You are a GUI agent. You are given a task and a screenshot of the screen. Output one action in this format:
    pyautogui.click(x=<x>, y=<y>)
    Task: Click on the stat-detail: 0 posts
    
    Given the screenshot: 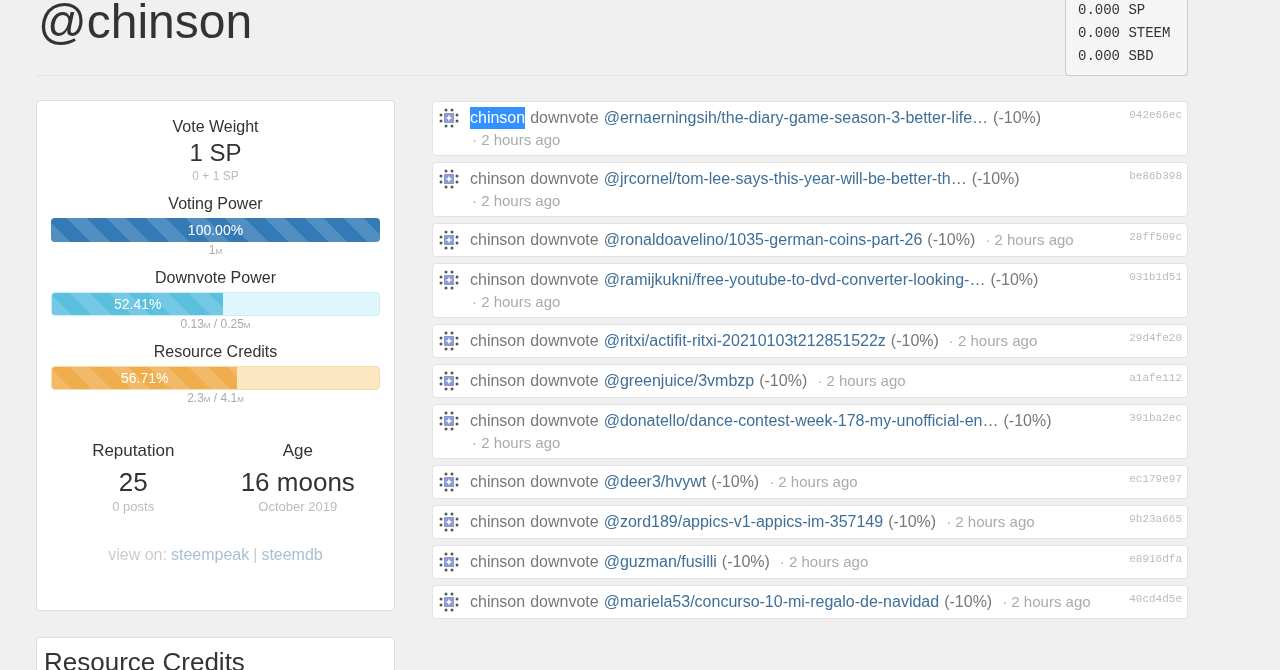 What is the action you would take?
    pyautogui.click(x=133, y=507)
    